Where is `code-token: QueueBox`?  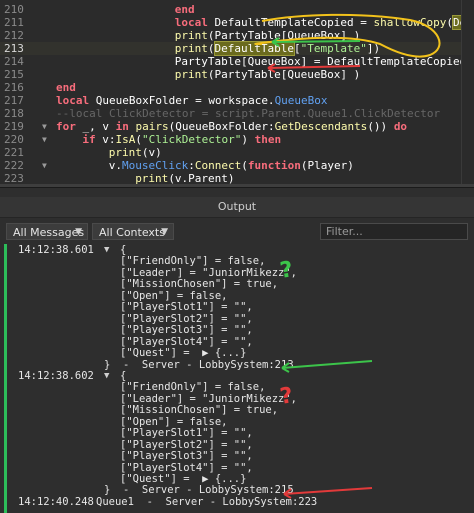
code-token: QueueBox is located at coordinates (301, 100).